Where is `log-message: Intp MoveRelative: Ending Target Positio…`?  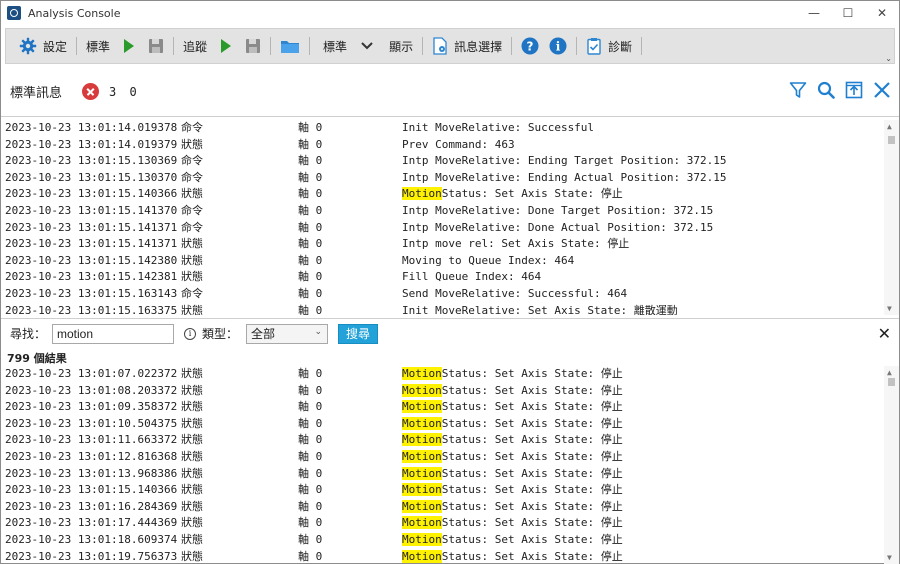
log-message: Intp MoveRelative: Ending Target Positio… is located at coordinates (564, 161).